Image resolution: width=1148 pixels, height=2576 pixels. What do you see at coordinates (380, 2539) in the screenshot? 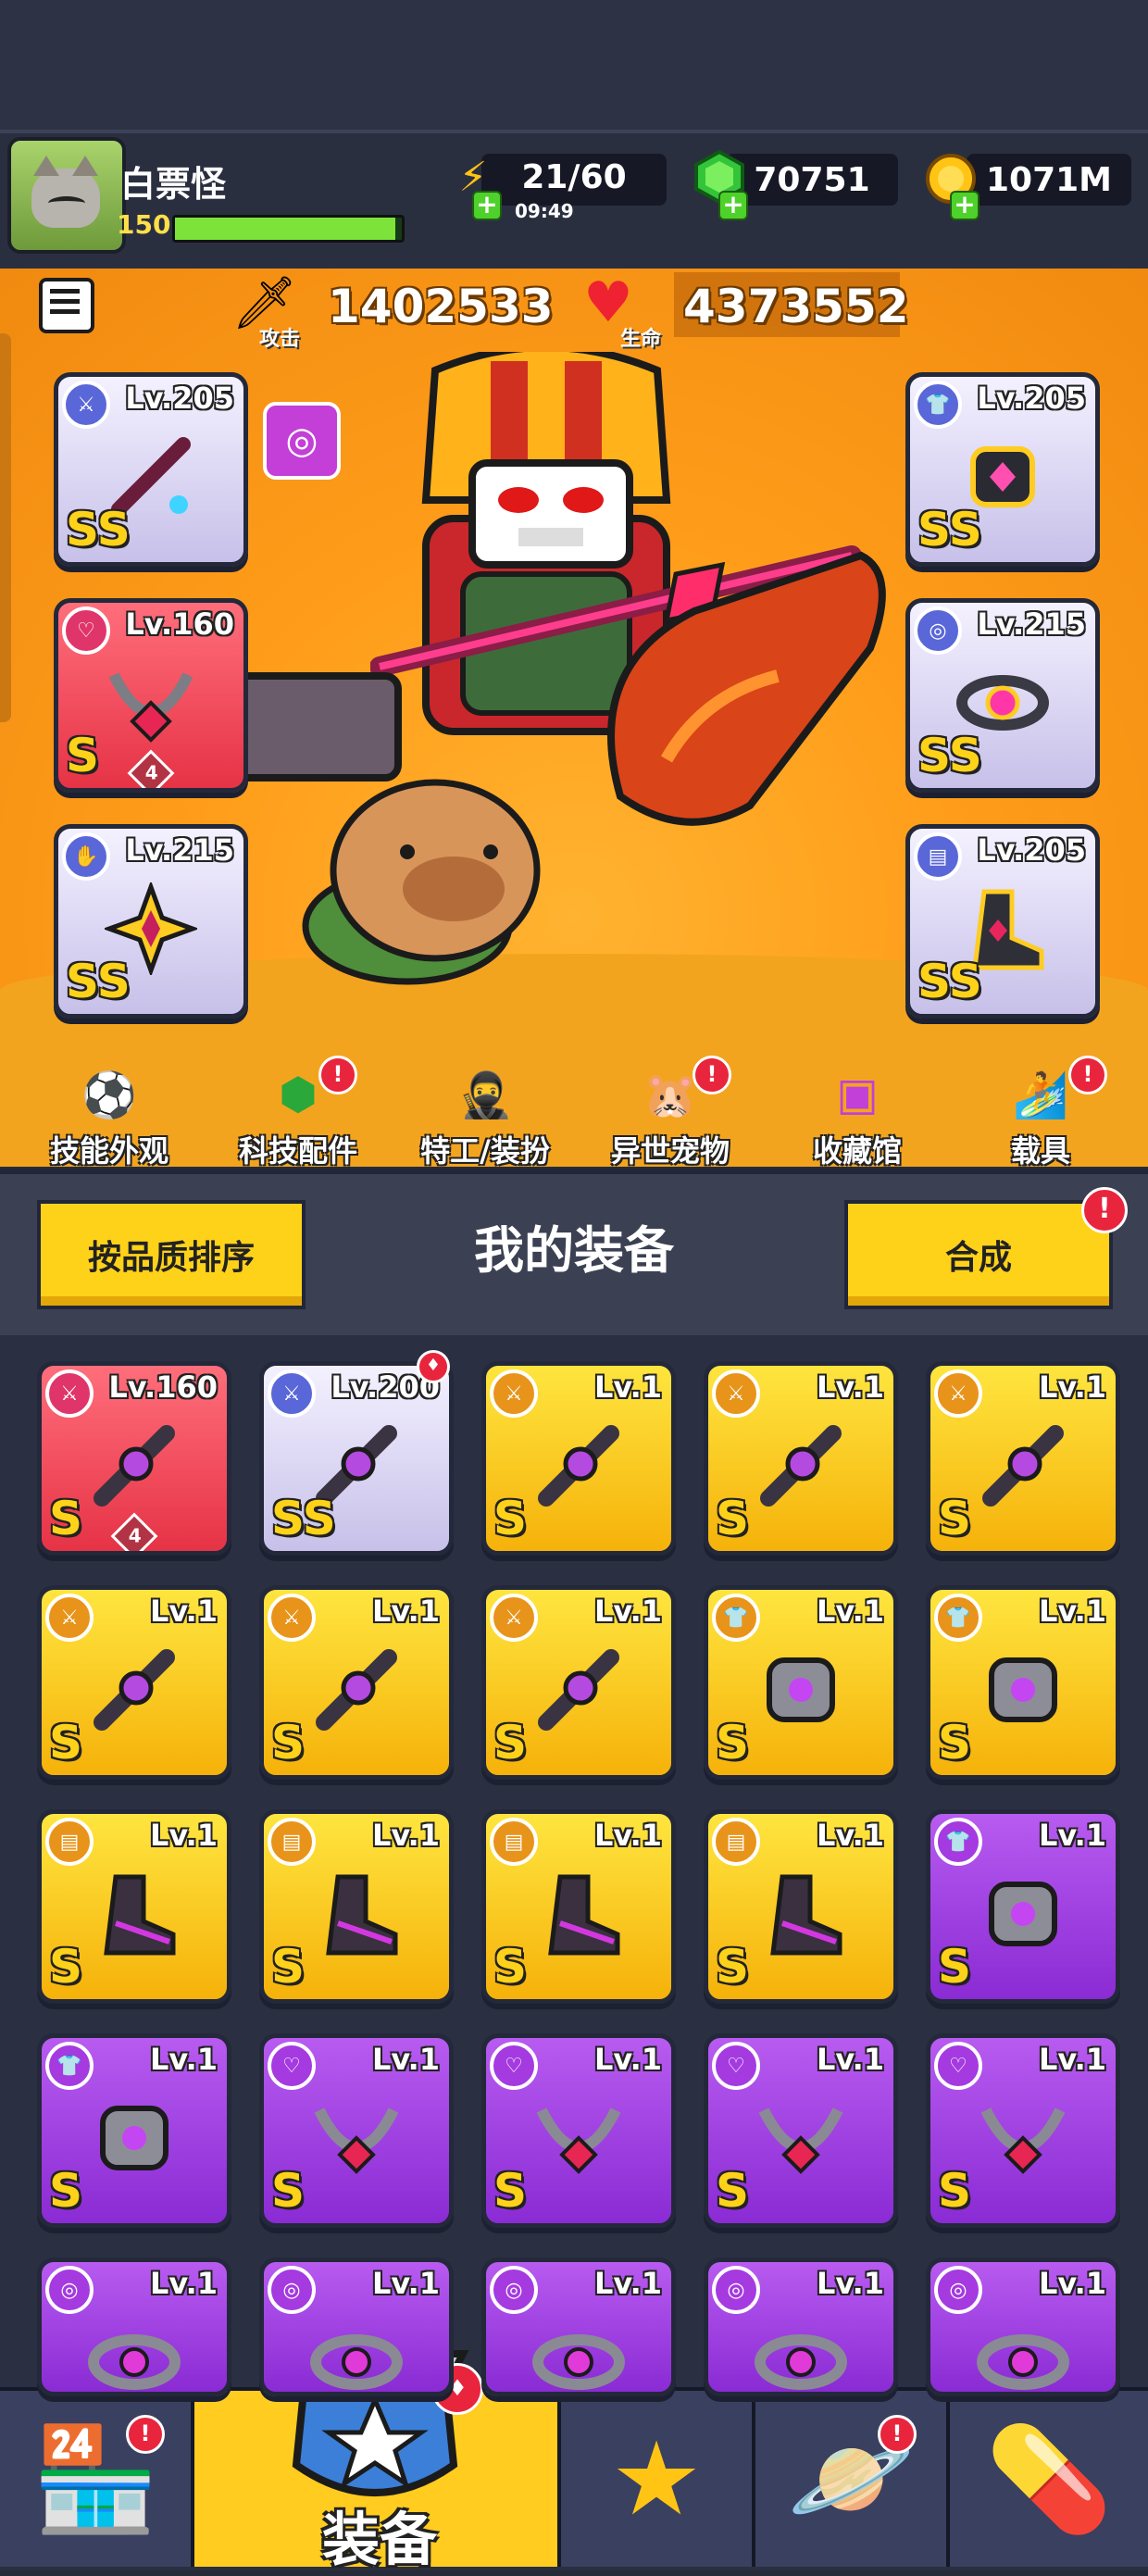
I see `nav-equipment-label: 装备` at bounding box center [380, 2539].